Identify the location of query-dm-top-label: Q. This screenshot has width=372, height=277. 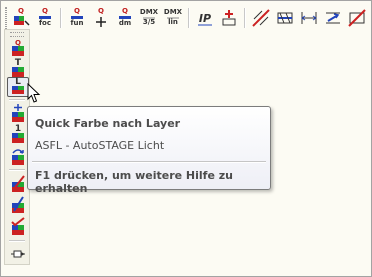
(125, 10).